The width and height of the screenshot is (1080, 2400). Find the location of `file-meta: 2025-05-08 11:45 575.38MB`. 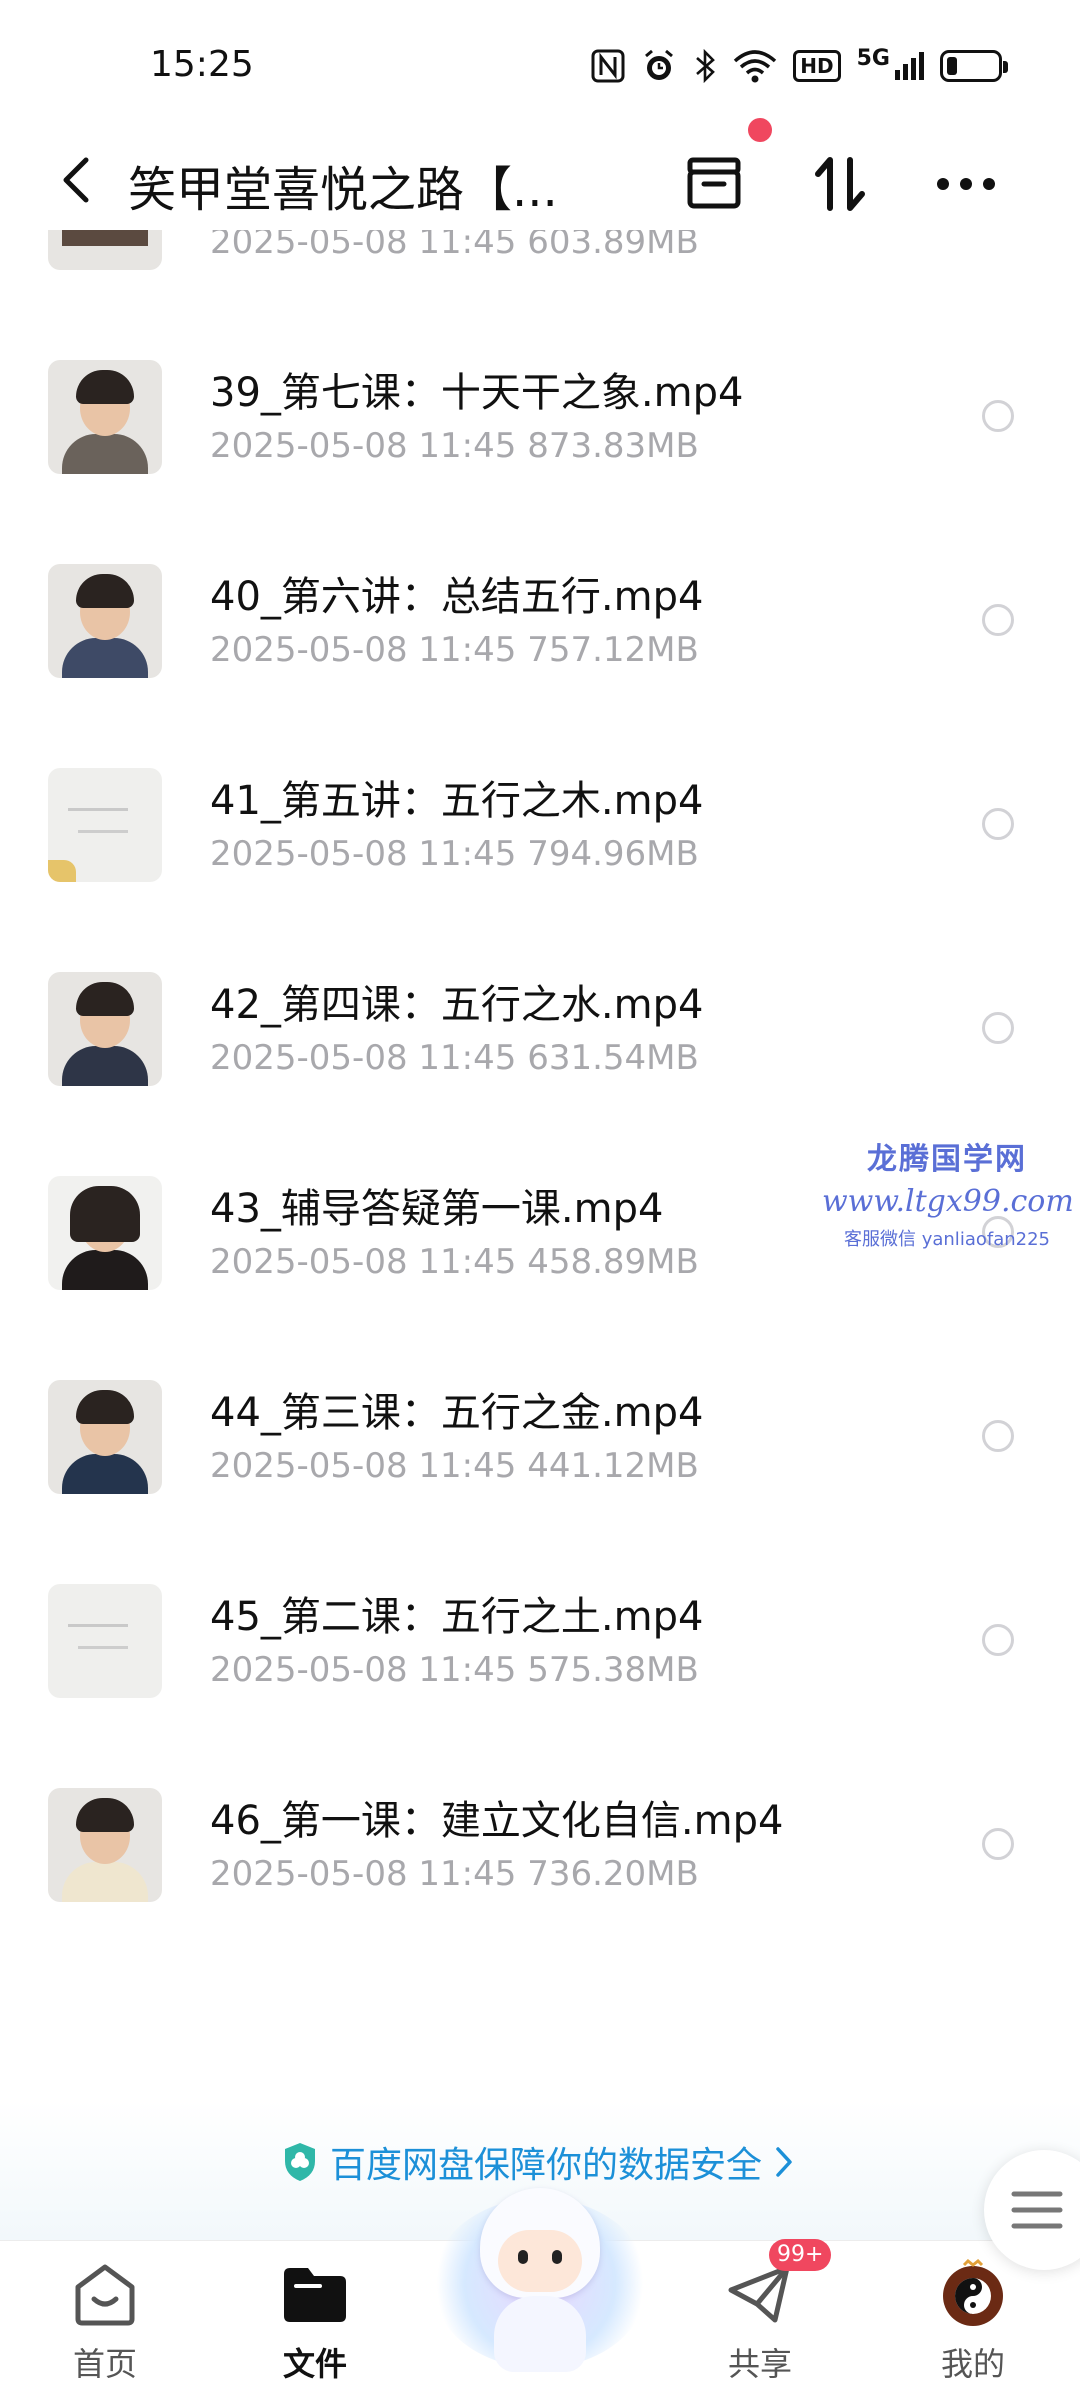

file-meta: 2025-05-08 11:45 575.38MB is located at coordinates (454, 1670).